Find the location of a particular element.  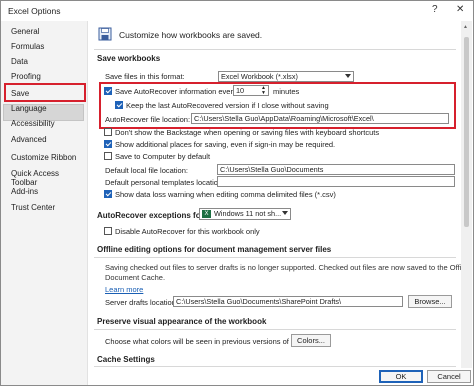

sidebar-item-accessibility: Accessibility is located at coordinates (33, 123).